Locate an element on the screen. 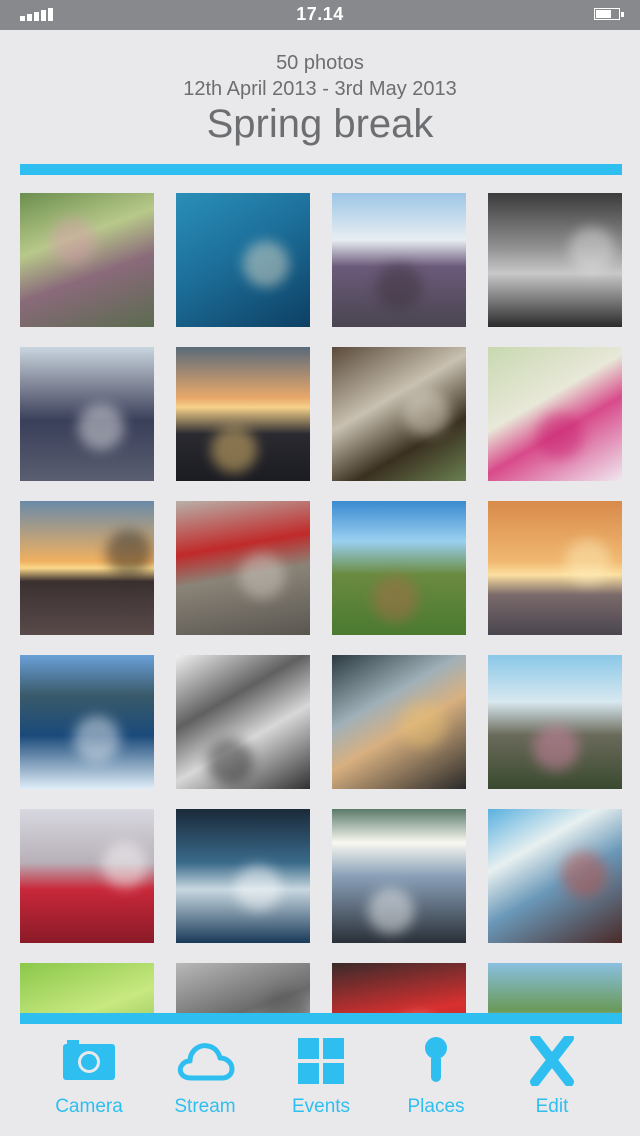  photo-waterfall-bw is located at coordinates (555, 260).